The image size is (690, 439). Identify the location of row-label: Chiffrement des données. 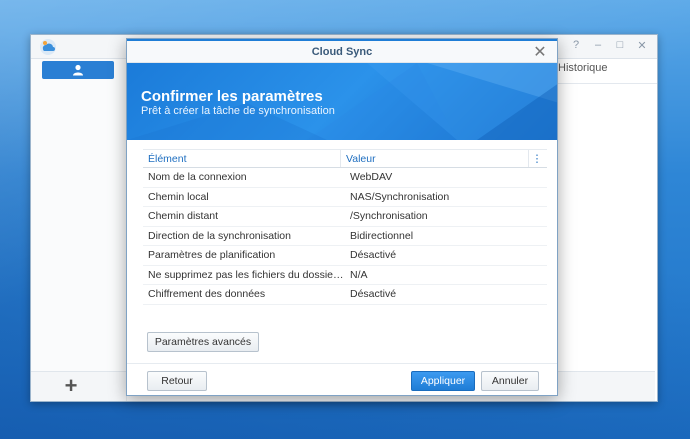
(207, 294).